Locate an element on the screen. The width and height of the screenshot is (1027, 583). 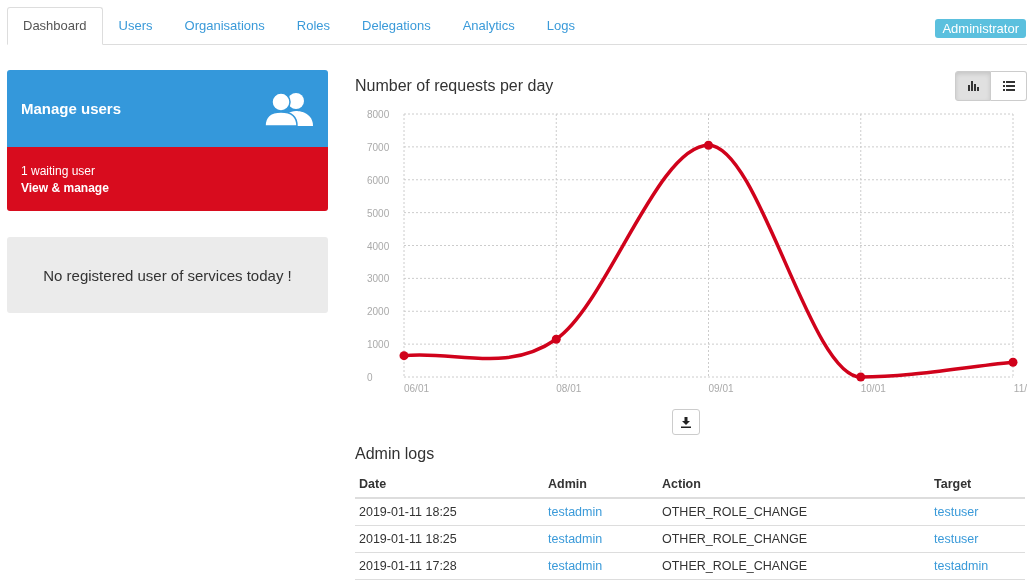
role-badge: Administrator is located at coordinates (980, 28).